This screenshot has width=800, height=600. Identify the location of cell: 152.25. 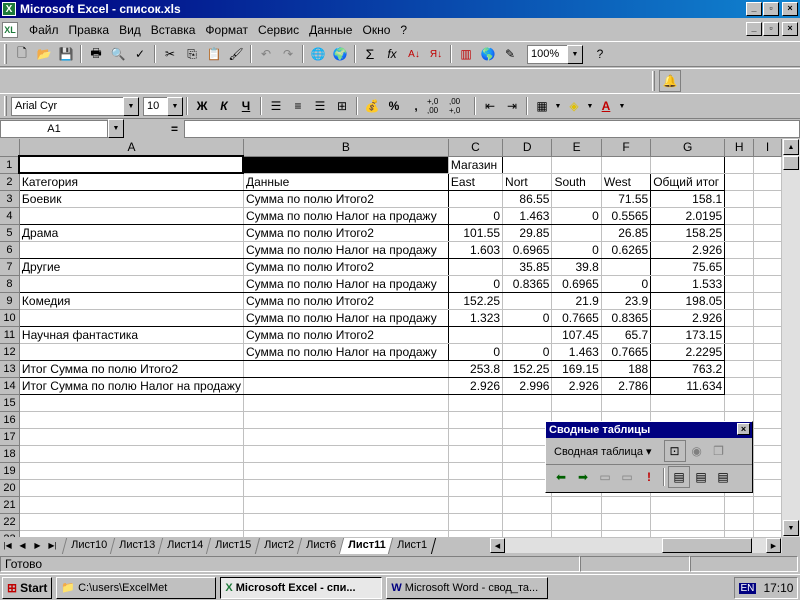
(475, 301).